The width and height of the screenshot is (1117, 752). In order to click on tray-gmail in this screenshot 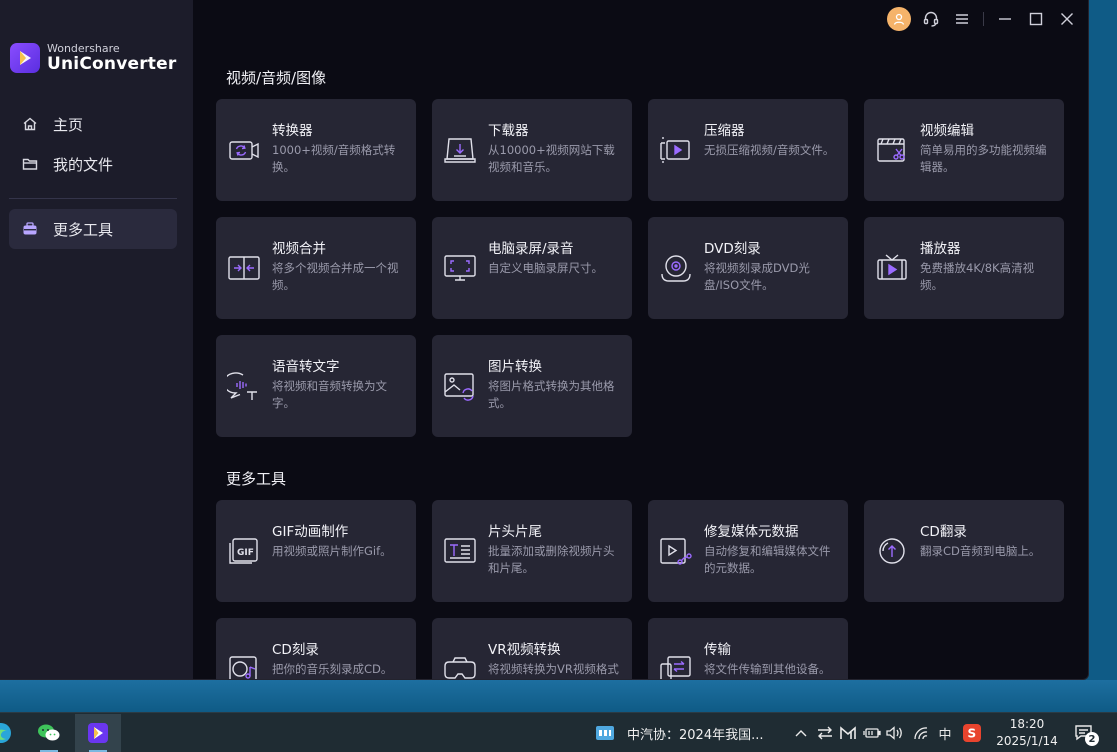, I will do `click(848, 733)`.